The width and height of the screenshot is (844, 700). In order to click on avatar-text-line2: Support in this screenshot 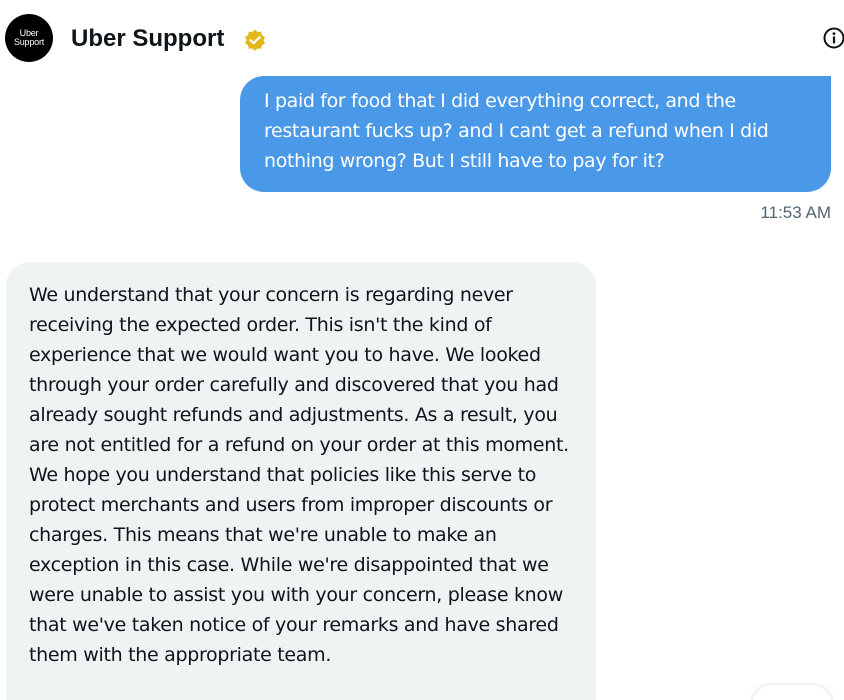, I will do `click(29, 42)`.